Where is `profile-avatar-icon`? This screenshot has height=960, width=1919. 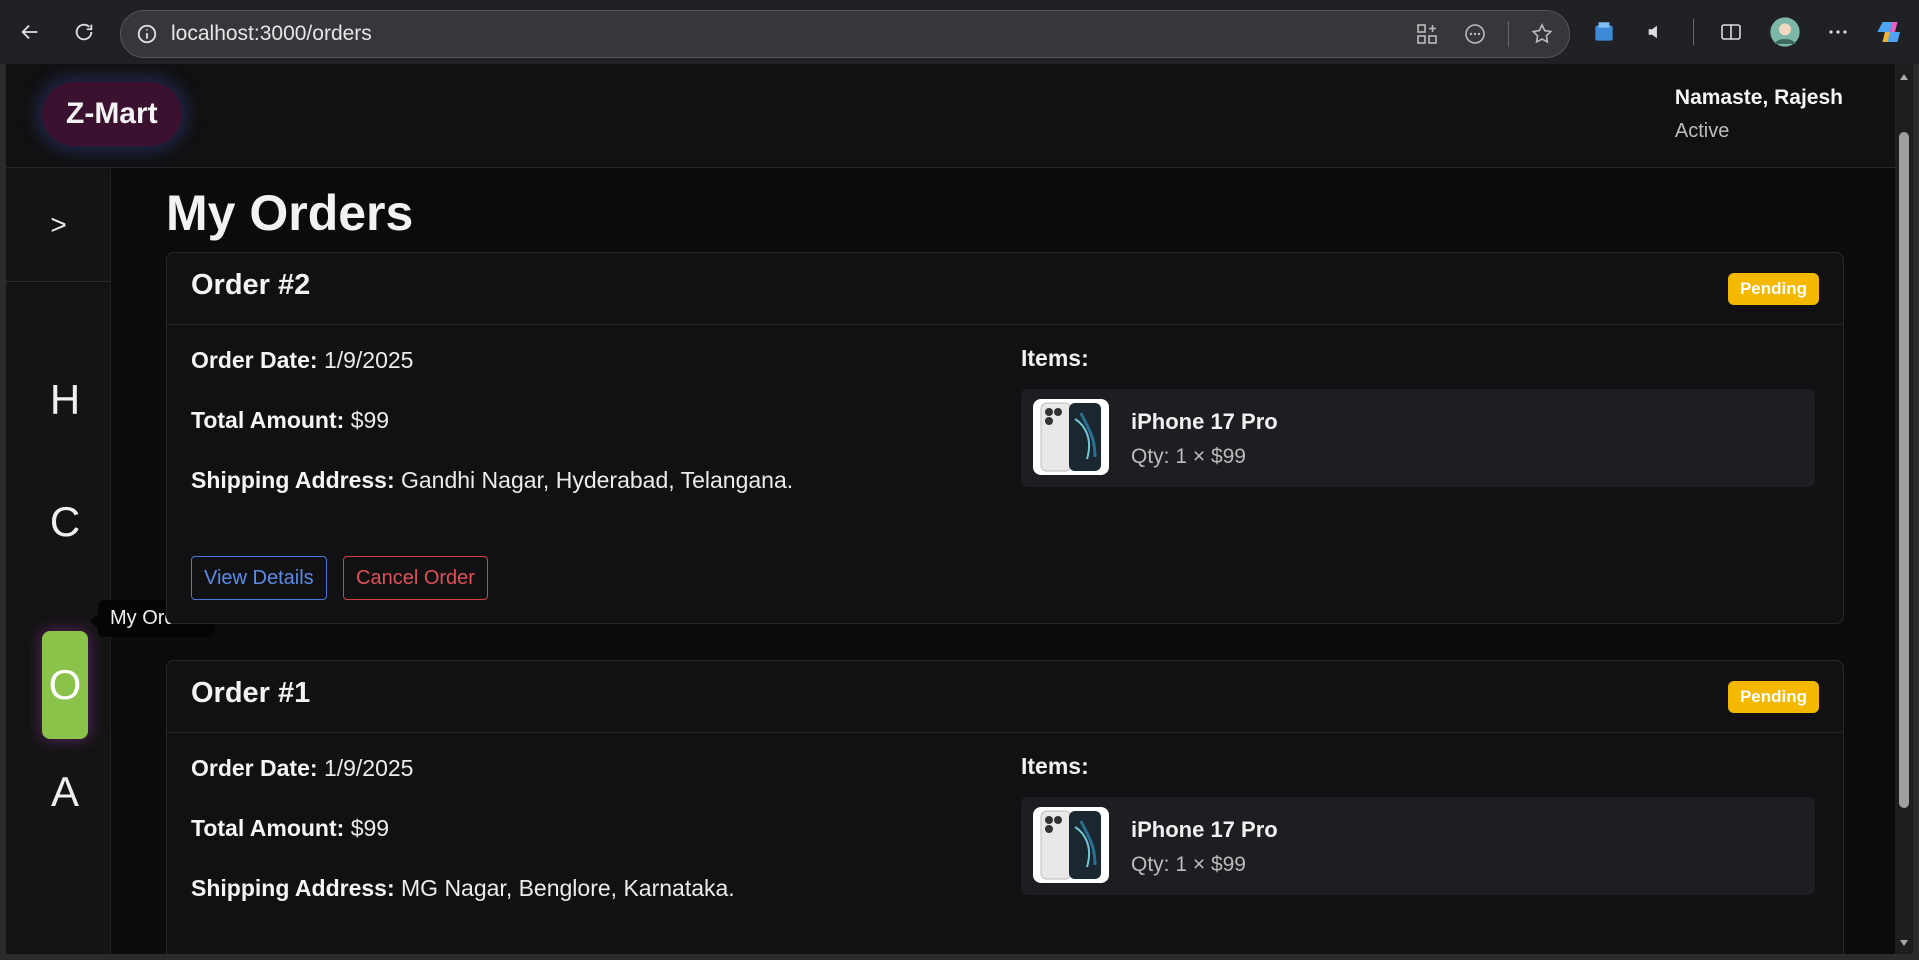
profile-avatar-icon is located at coordinates (1785, 32).